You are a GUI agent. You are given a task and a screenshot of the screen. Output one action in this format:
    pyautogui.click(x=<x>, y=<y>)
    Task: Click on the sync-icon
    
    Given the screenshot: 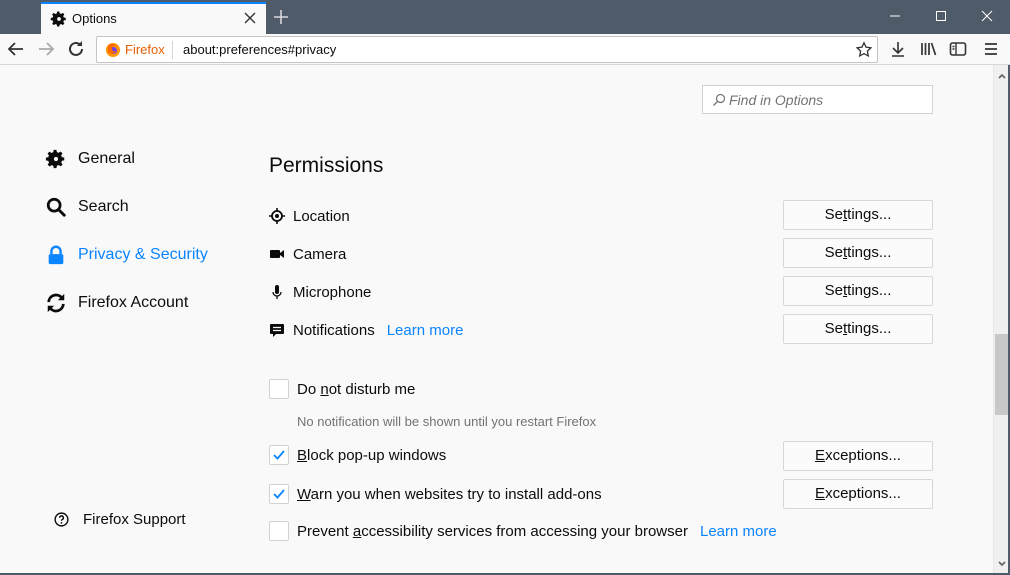 What is the action you would take?
    pyautogui.click(x=56, y=303)
    